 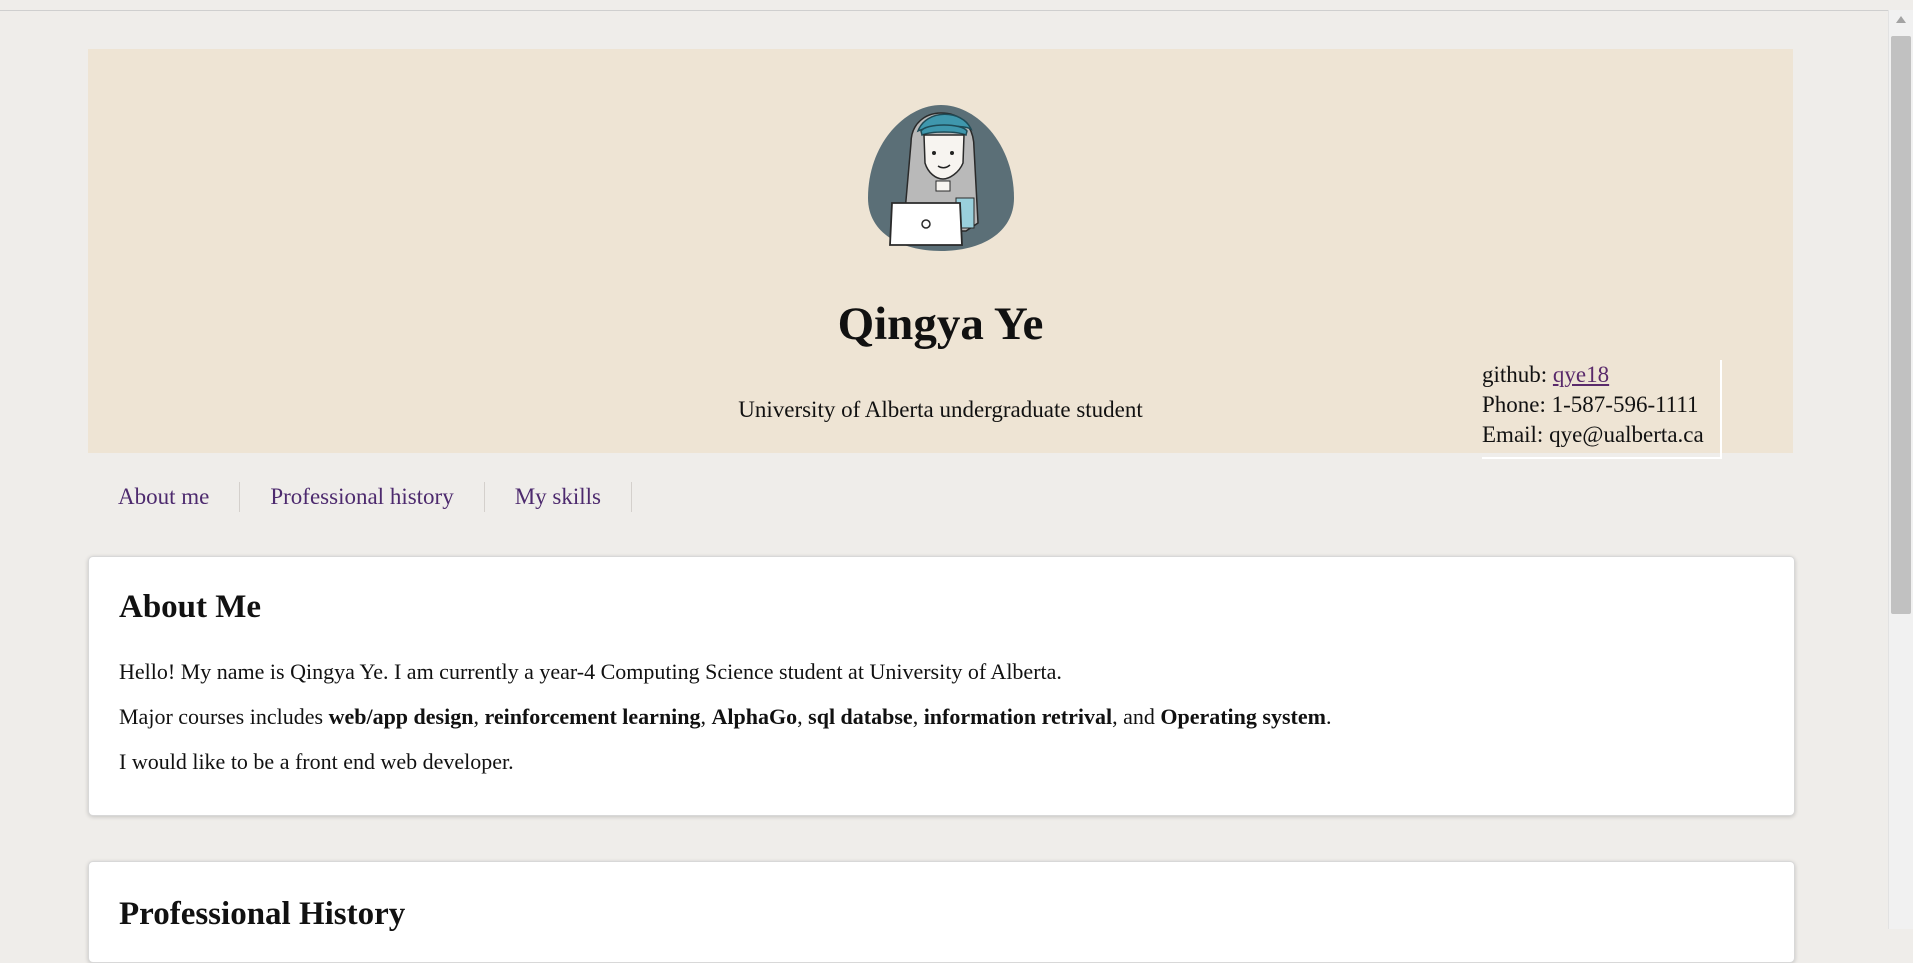 What do you see at coordinates (941, 178) in the screenshot?
I see `avatar` at bounding box center [941, 178].